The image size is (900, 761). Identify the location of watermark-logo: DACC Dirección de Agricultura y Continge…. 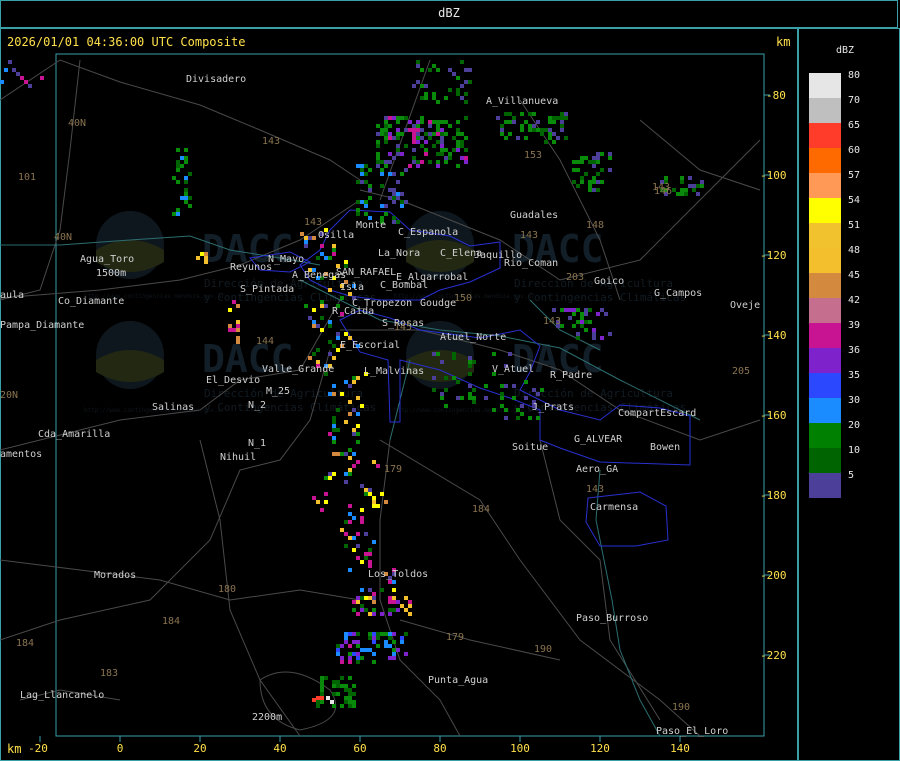
(236, 257).